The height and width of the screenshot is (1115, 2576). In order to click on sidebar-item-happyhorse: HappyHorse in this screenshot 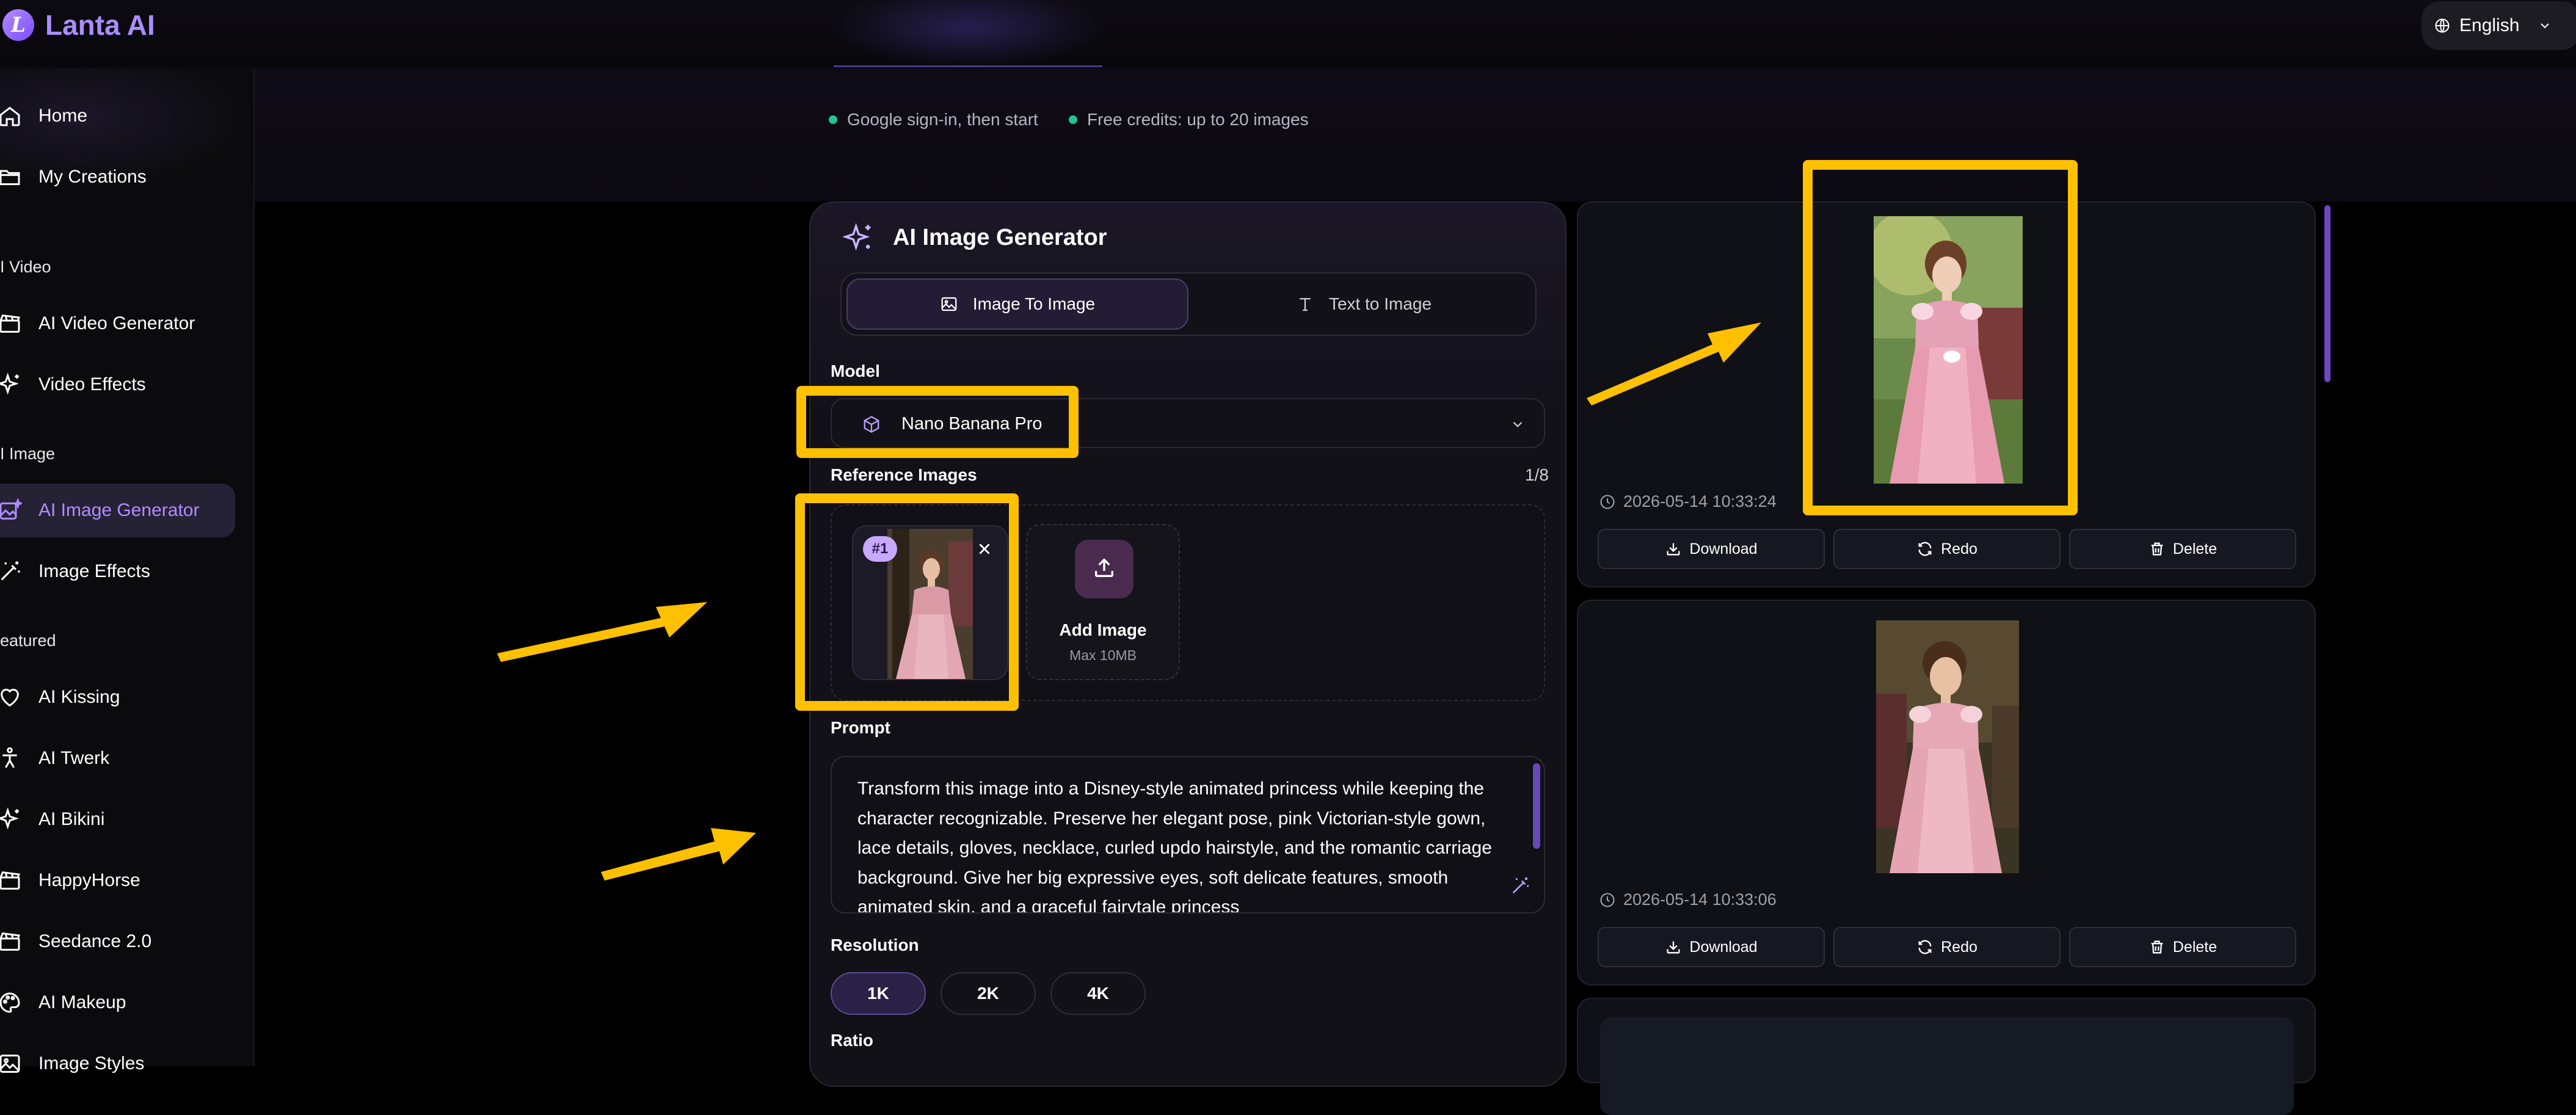, I will do `click(118, 880)`.